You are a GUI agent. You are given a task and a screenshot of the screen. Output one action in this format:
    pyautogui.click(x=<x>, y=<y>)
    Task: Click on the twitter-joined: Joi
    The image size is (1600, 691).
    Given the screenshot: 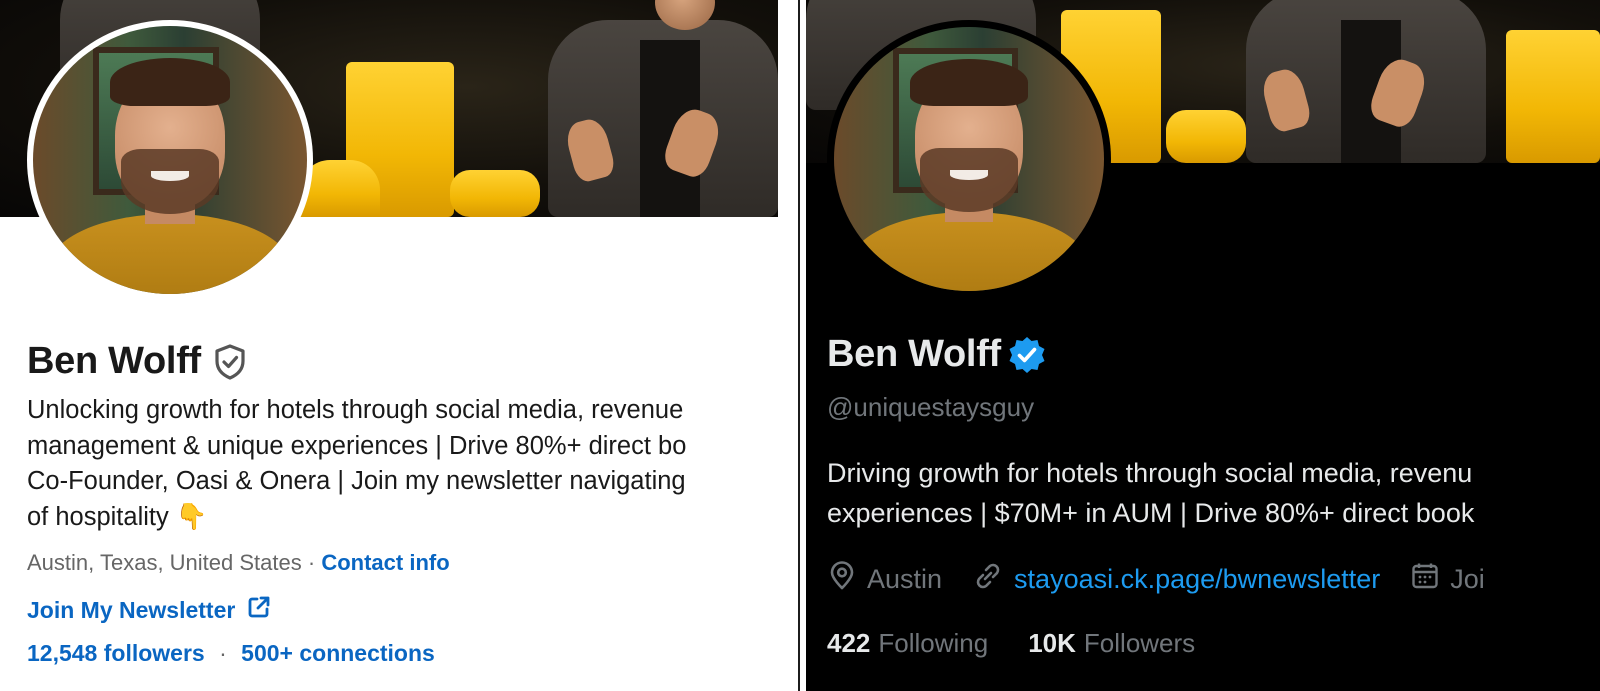 What is the action you would take?
    pyautogui.click(x=1467, y=579)
    